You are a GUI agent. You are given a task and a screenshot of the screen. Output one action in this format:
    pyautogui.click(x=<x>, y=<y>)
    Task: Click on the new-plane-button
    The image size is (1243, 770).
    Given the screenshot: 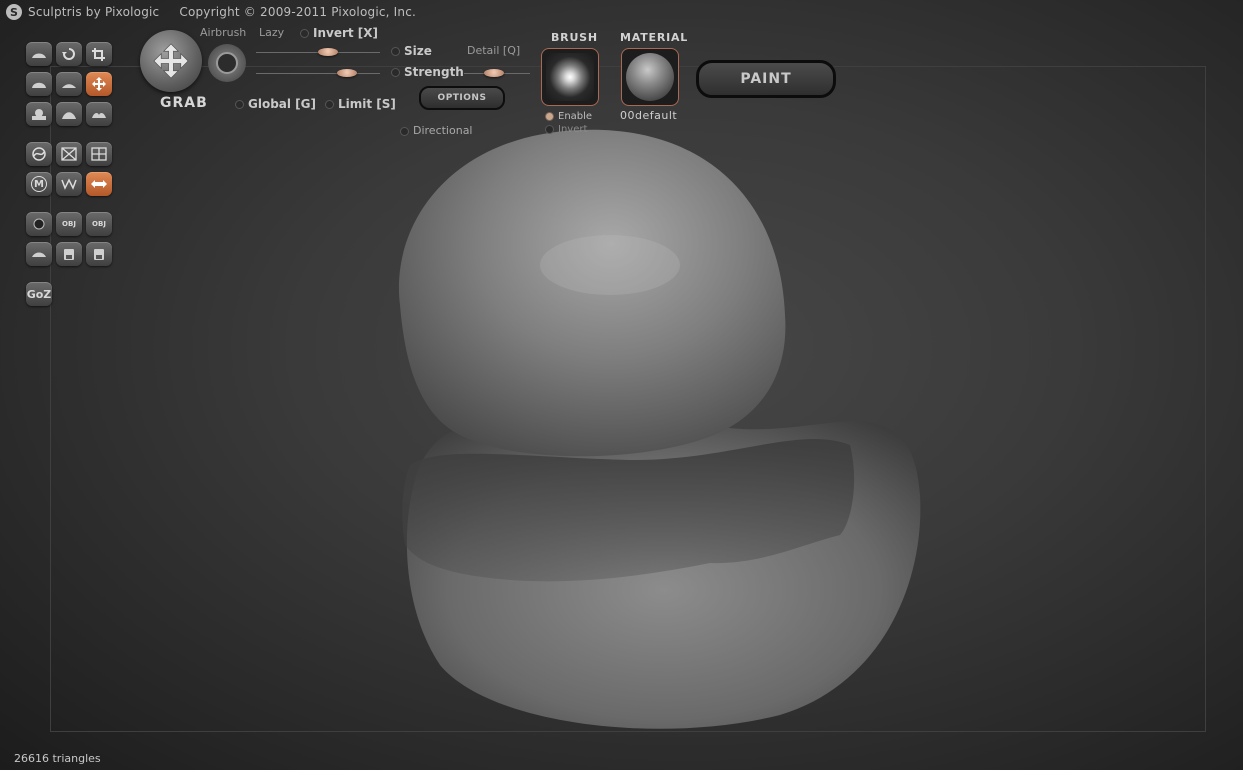 What is the action you would take?
    pyautogui.click(x=39, y=254)
    